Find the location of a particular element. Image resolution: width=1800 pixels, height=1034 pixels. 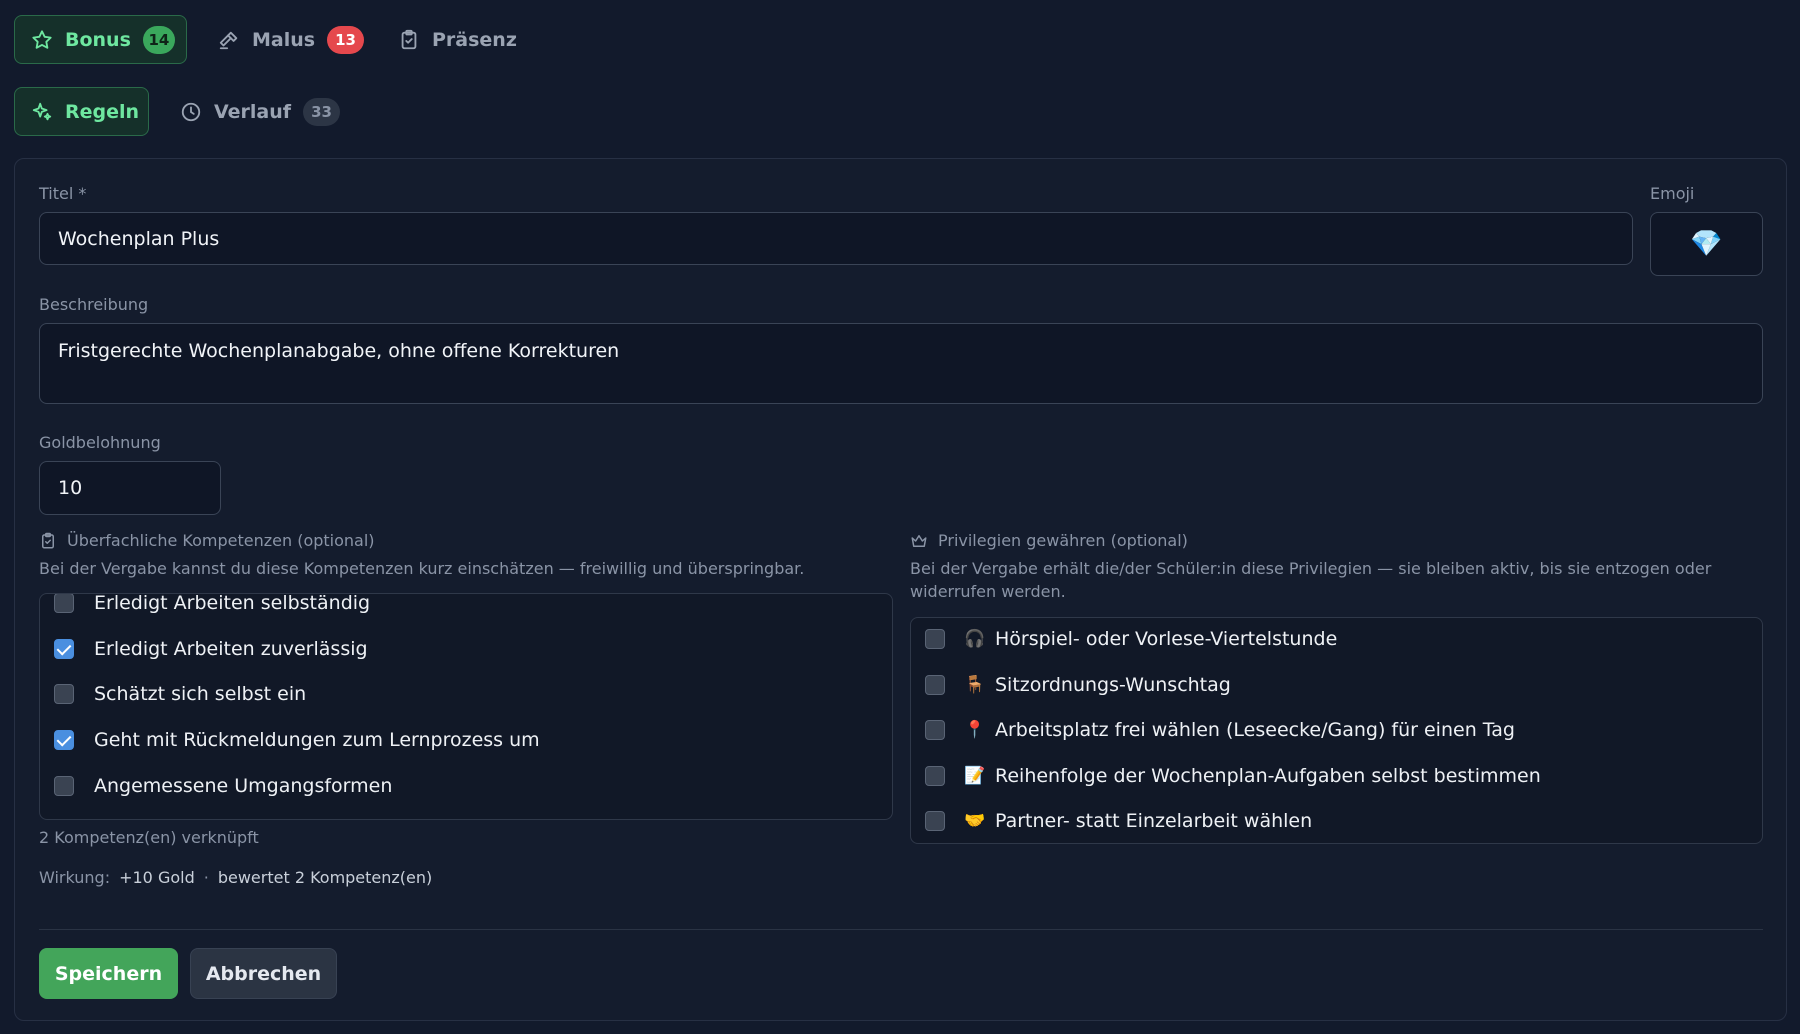

tab-praesenz-label: Präsenz is located at coordinates (474, 39).